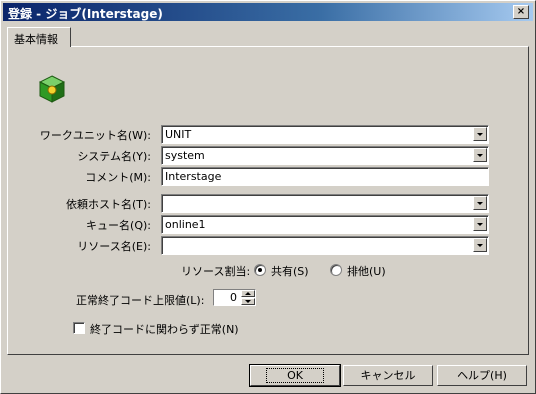  What do you see at coordinates (118, 177) in the screenshot?
I see `comment-label: コメント(M):` at bounding box center [118, 177].